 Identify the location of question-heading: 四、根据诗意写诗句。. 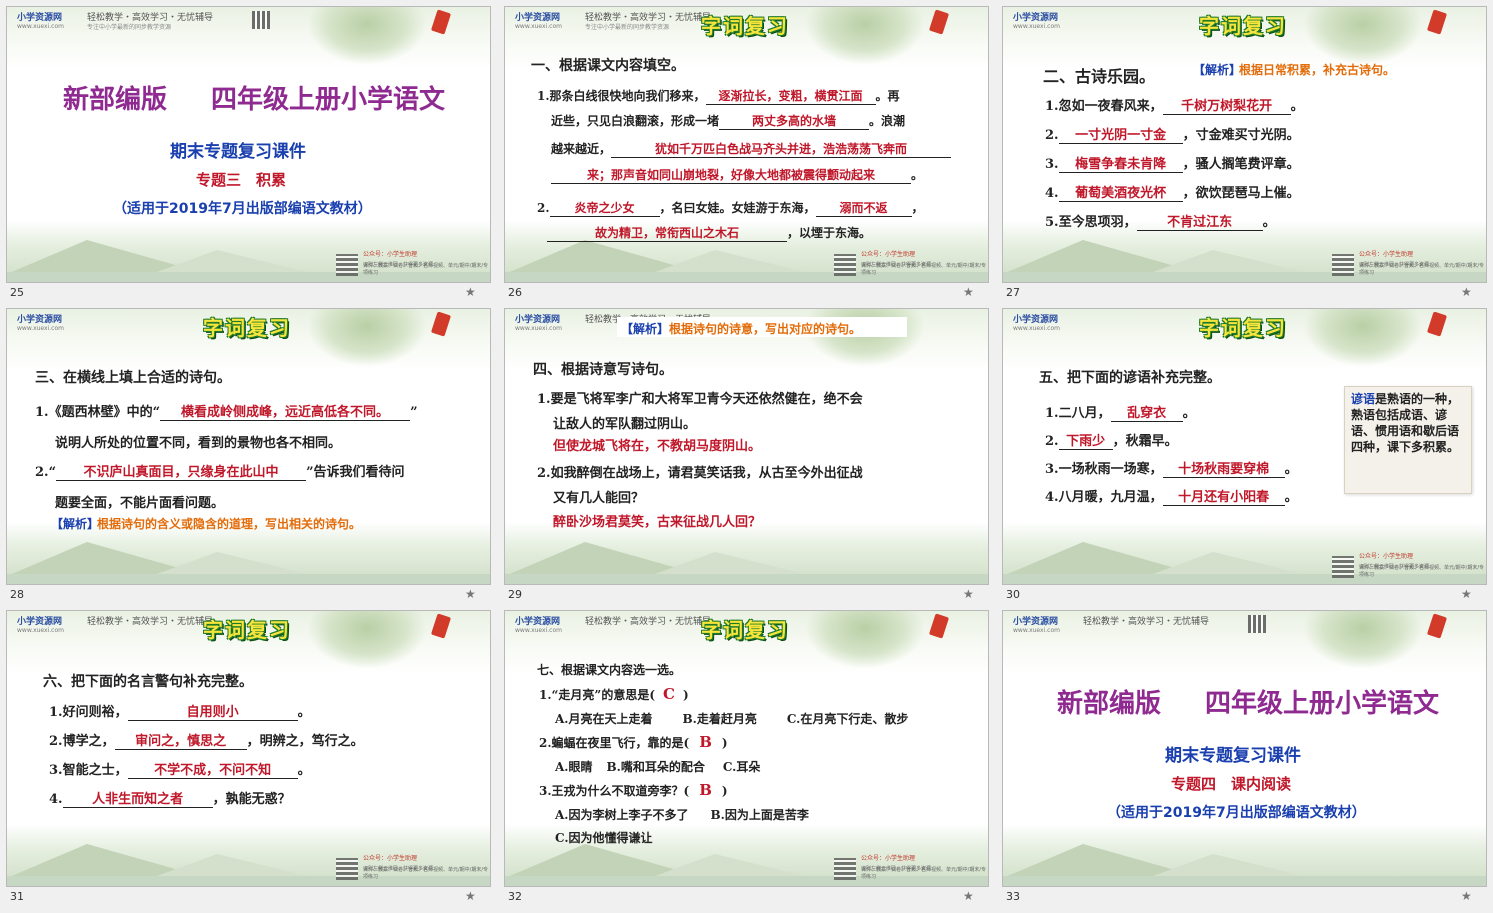
(603, 370).